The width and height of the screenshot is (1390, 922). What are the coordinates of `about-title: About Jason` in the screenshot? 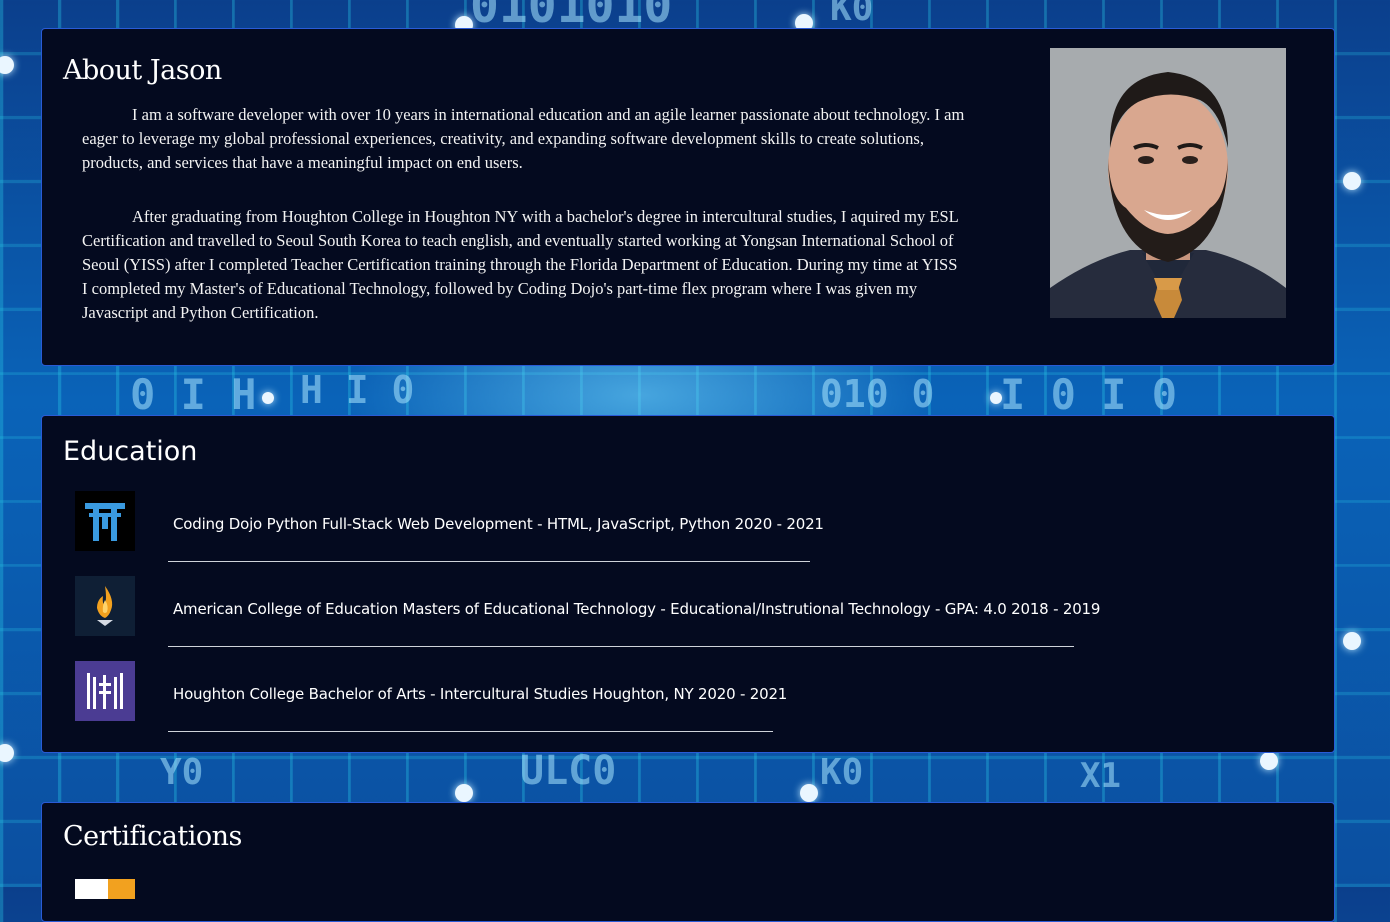 It's located at (142, 70).